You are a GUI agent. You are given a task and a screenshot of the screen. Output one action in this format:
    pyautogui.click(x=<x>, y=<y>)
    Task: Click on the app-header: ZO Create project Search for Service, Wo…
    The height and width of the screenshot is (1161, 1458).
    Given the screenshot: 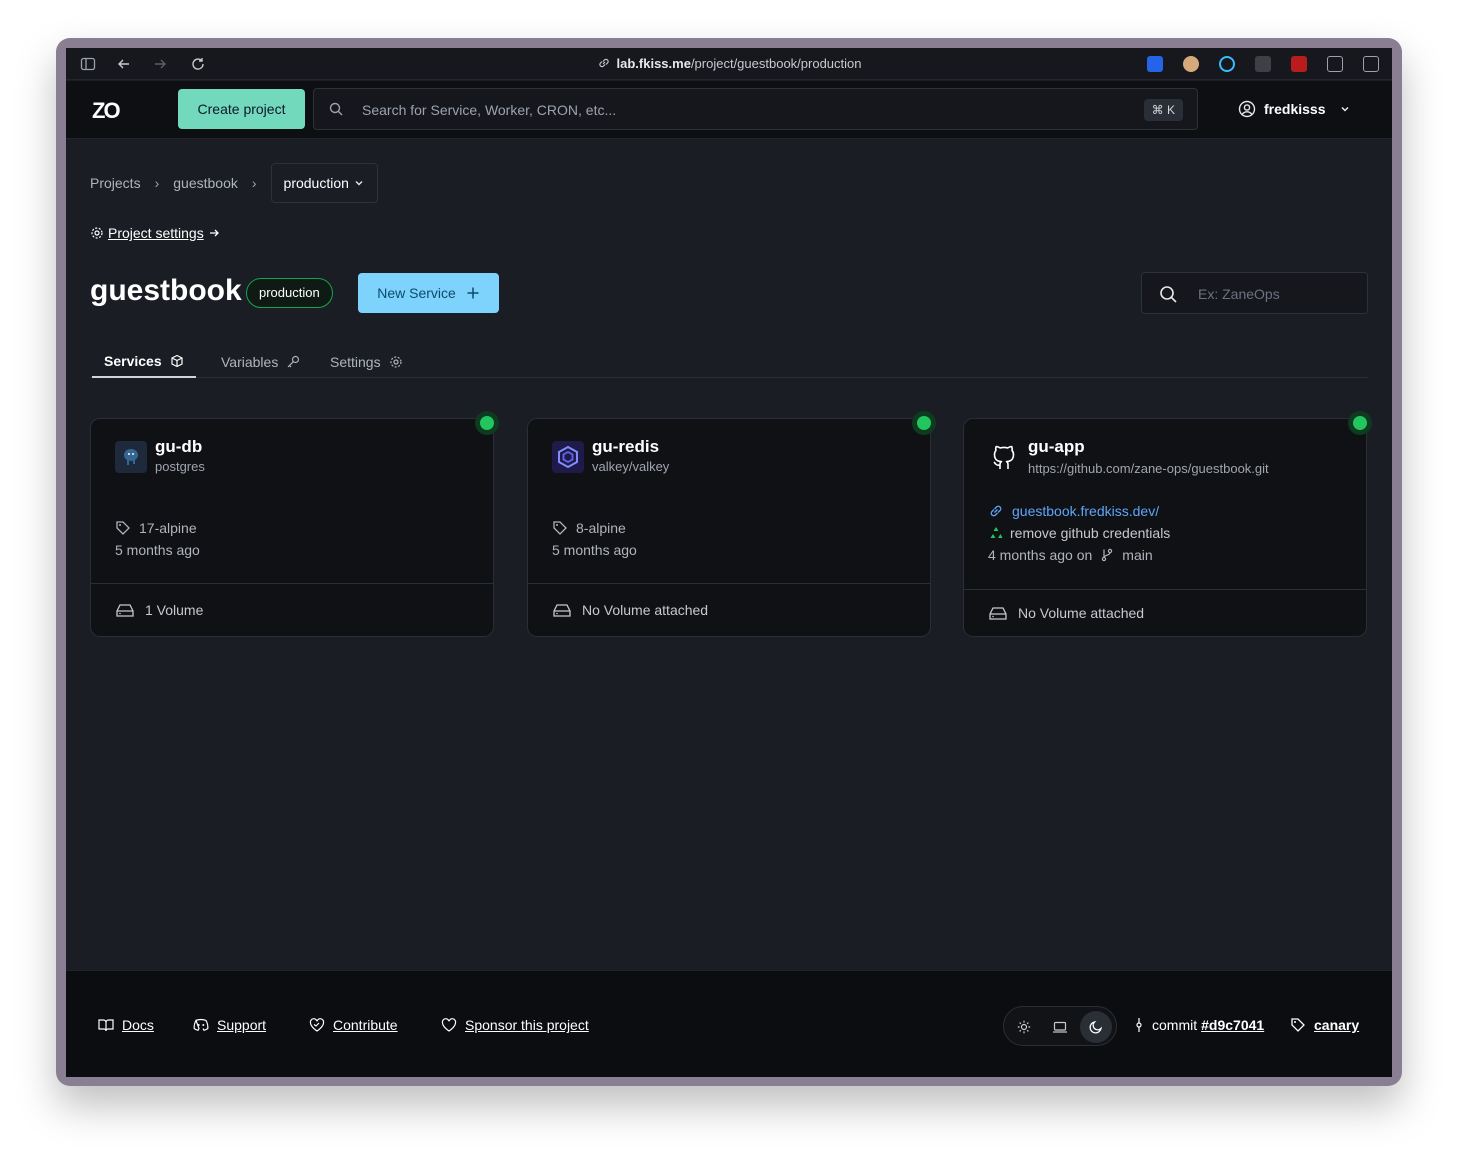 What is the action you would take?
    pyautogui.click(x=729, y=110)
    